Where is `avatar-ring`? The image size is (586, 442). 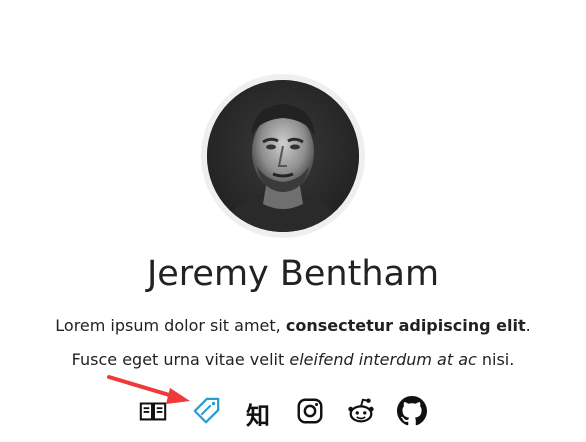
avatar-ring is located at coordinates (283, 156).